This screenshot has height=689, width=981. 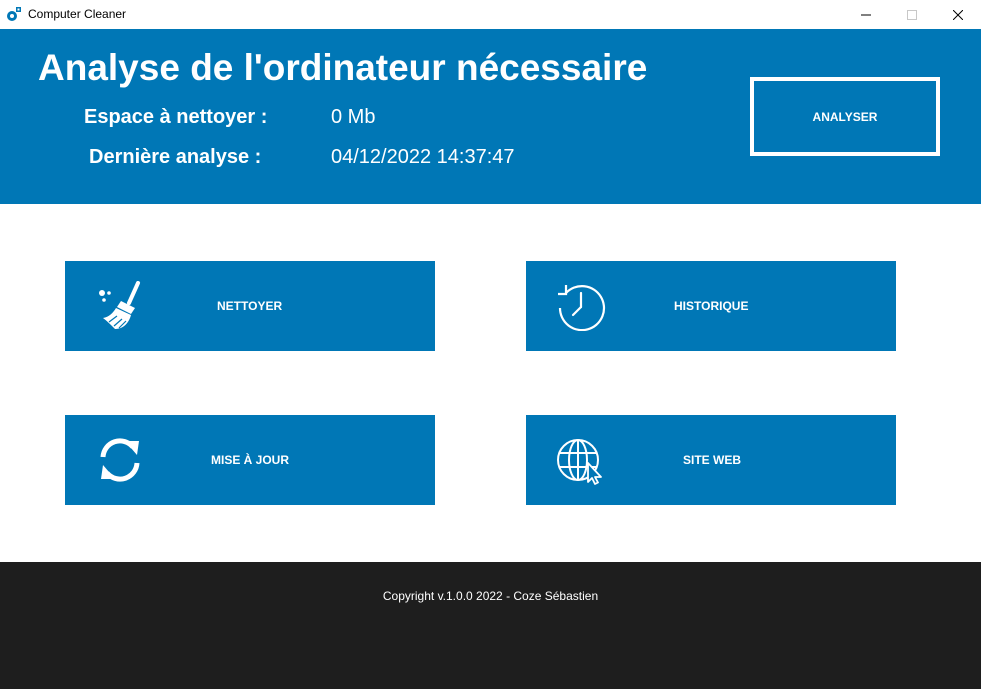 I want to click on close-icon, so click(x=958, y=14).